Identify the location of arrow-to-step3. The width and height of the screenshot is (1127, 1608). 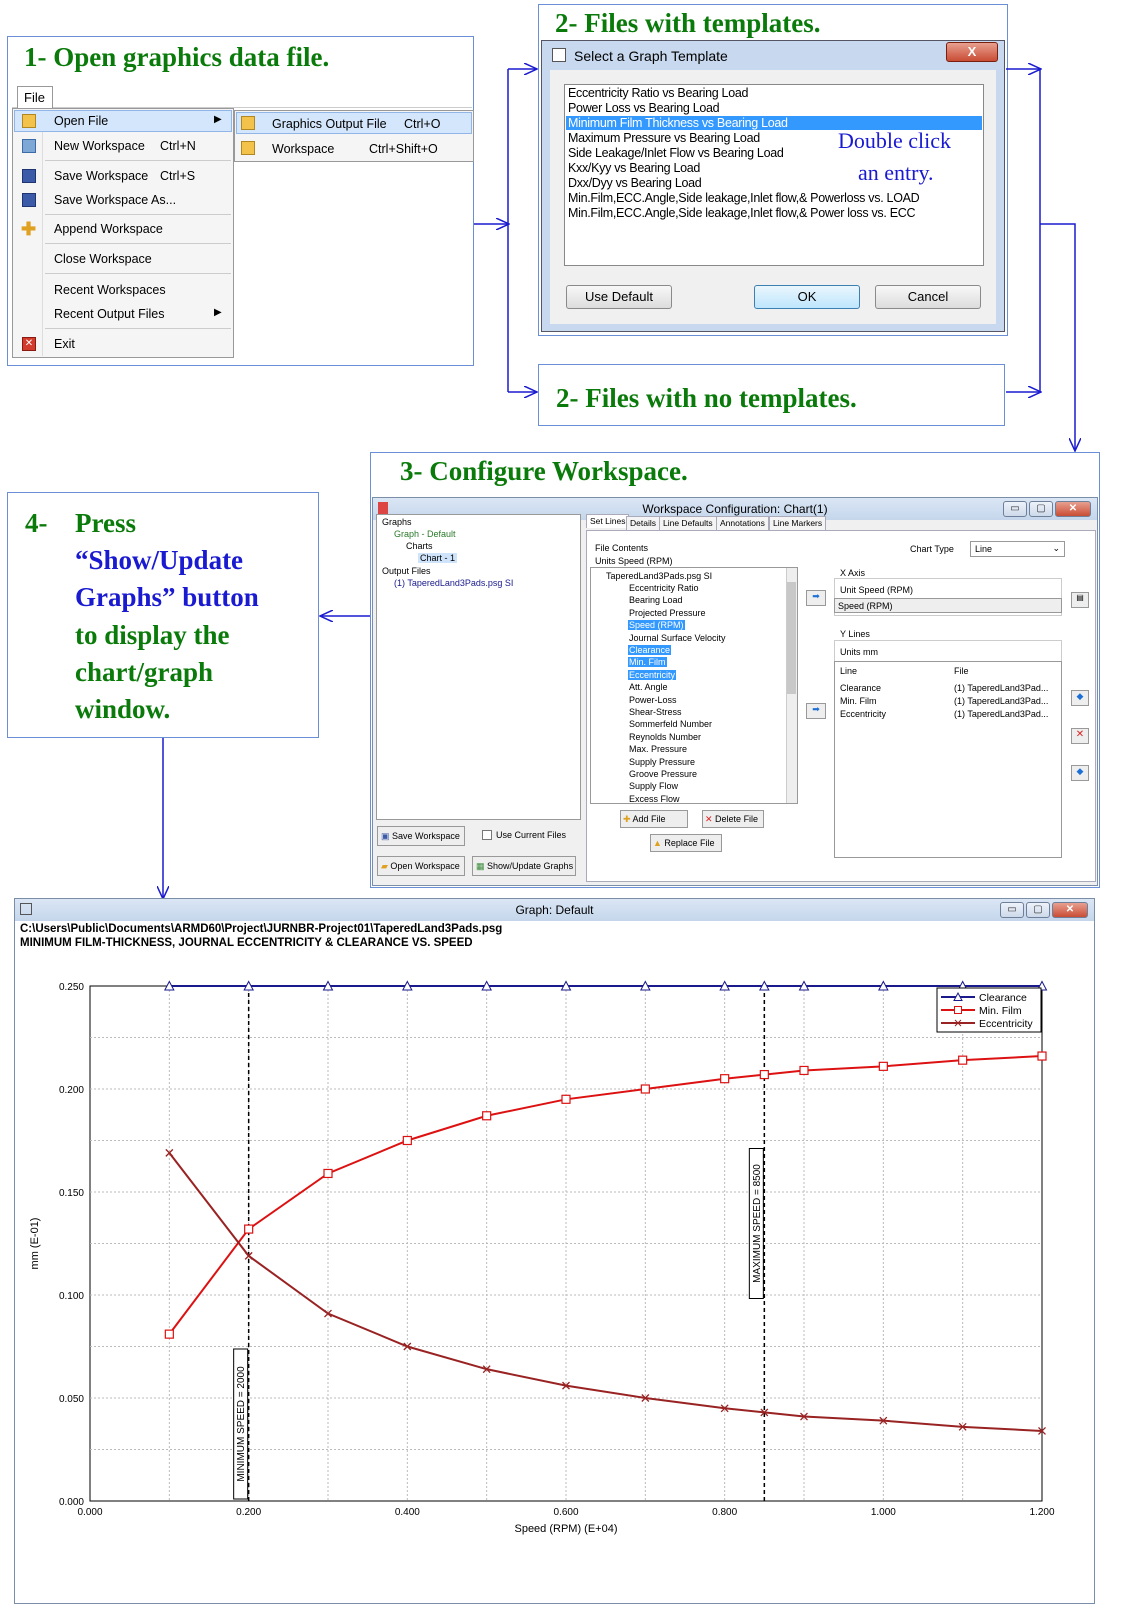
(1057, 336).